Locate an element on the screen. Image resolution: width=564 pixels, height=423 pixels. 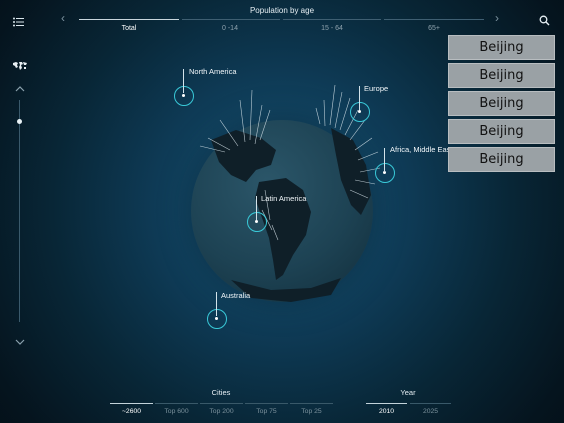
leader-line-australia is located at coordinates (216, 304).